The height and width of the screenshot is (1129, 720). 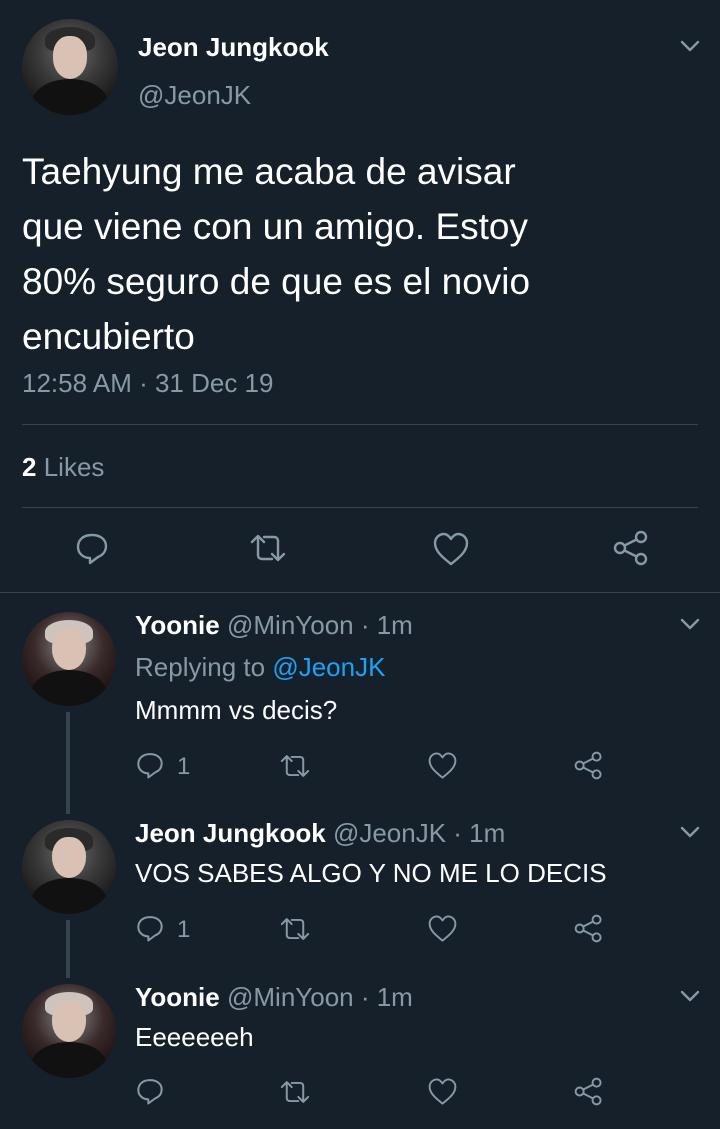 What do you see at coordinates (230, 833) in the screenshot?
I see `reply-author-name: Jeon Jungkook` at bounding box center [230, 833].